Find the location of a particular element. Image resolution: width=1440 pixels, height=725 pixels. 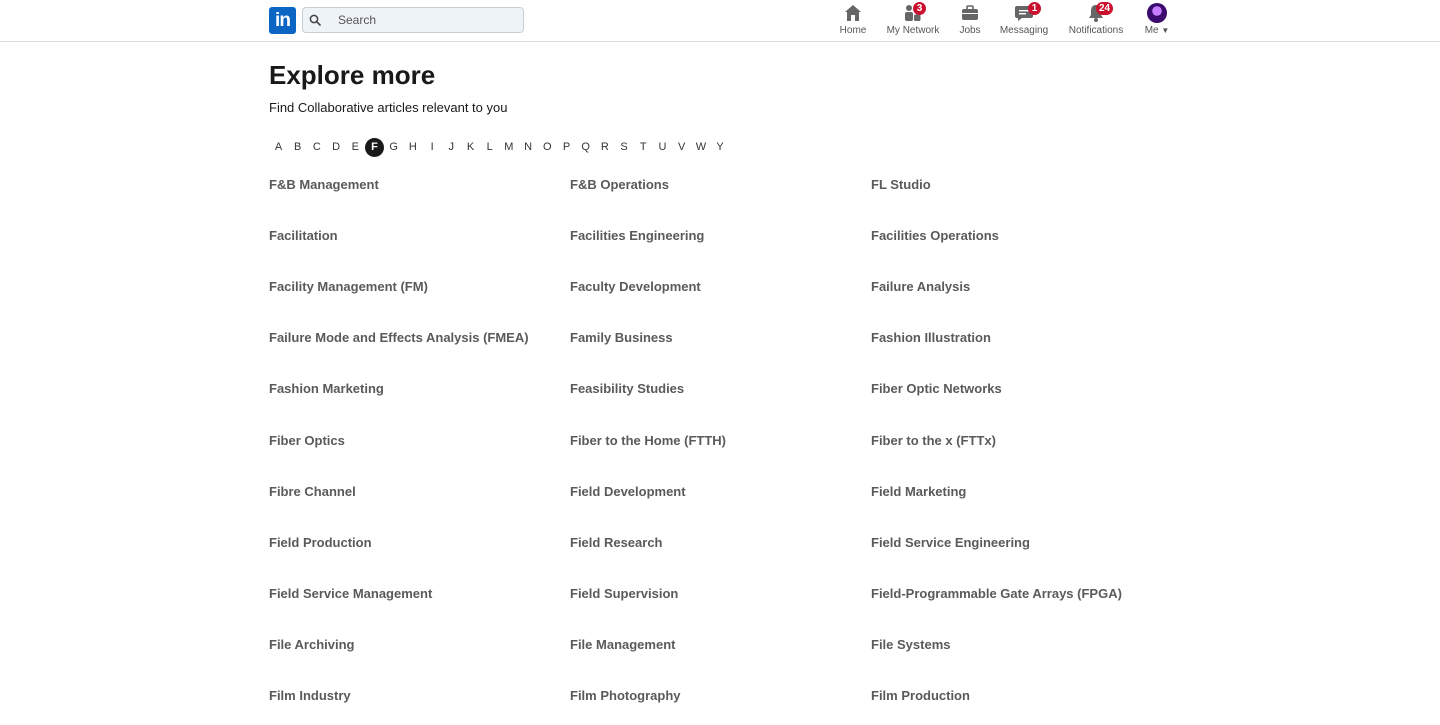

letter-c: C is located at coordinates (316, 147).